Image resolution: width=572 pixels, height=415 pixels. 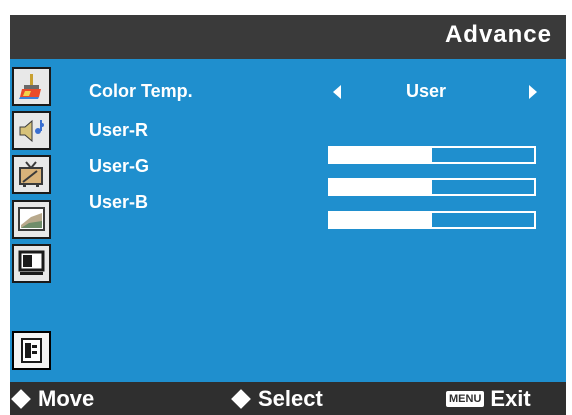 What do you see at coordinates (66, 398) in the screenshot?
I see `move-label: Move` at bounding box center [66, 398].